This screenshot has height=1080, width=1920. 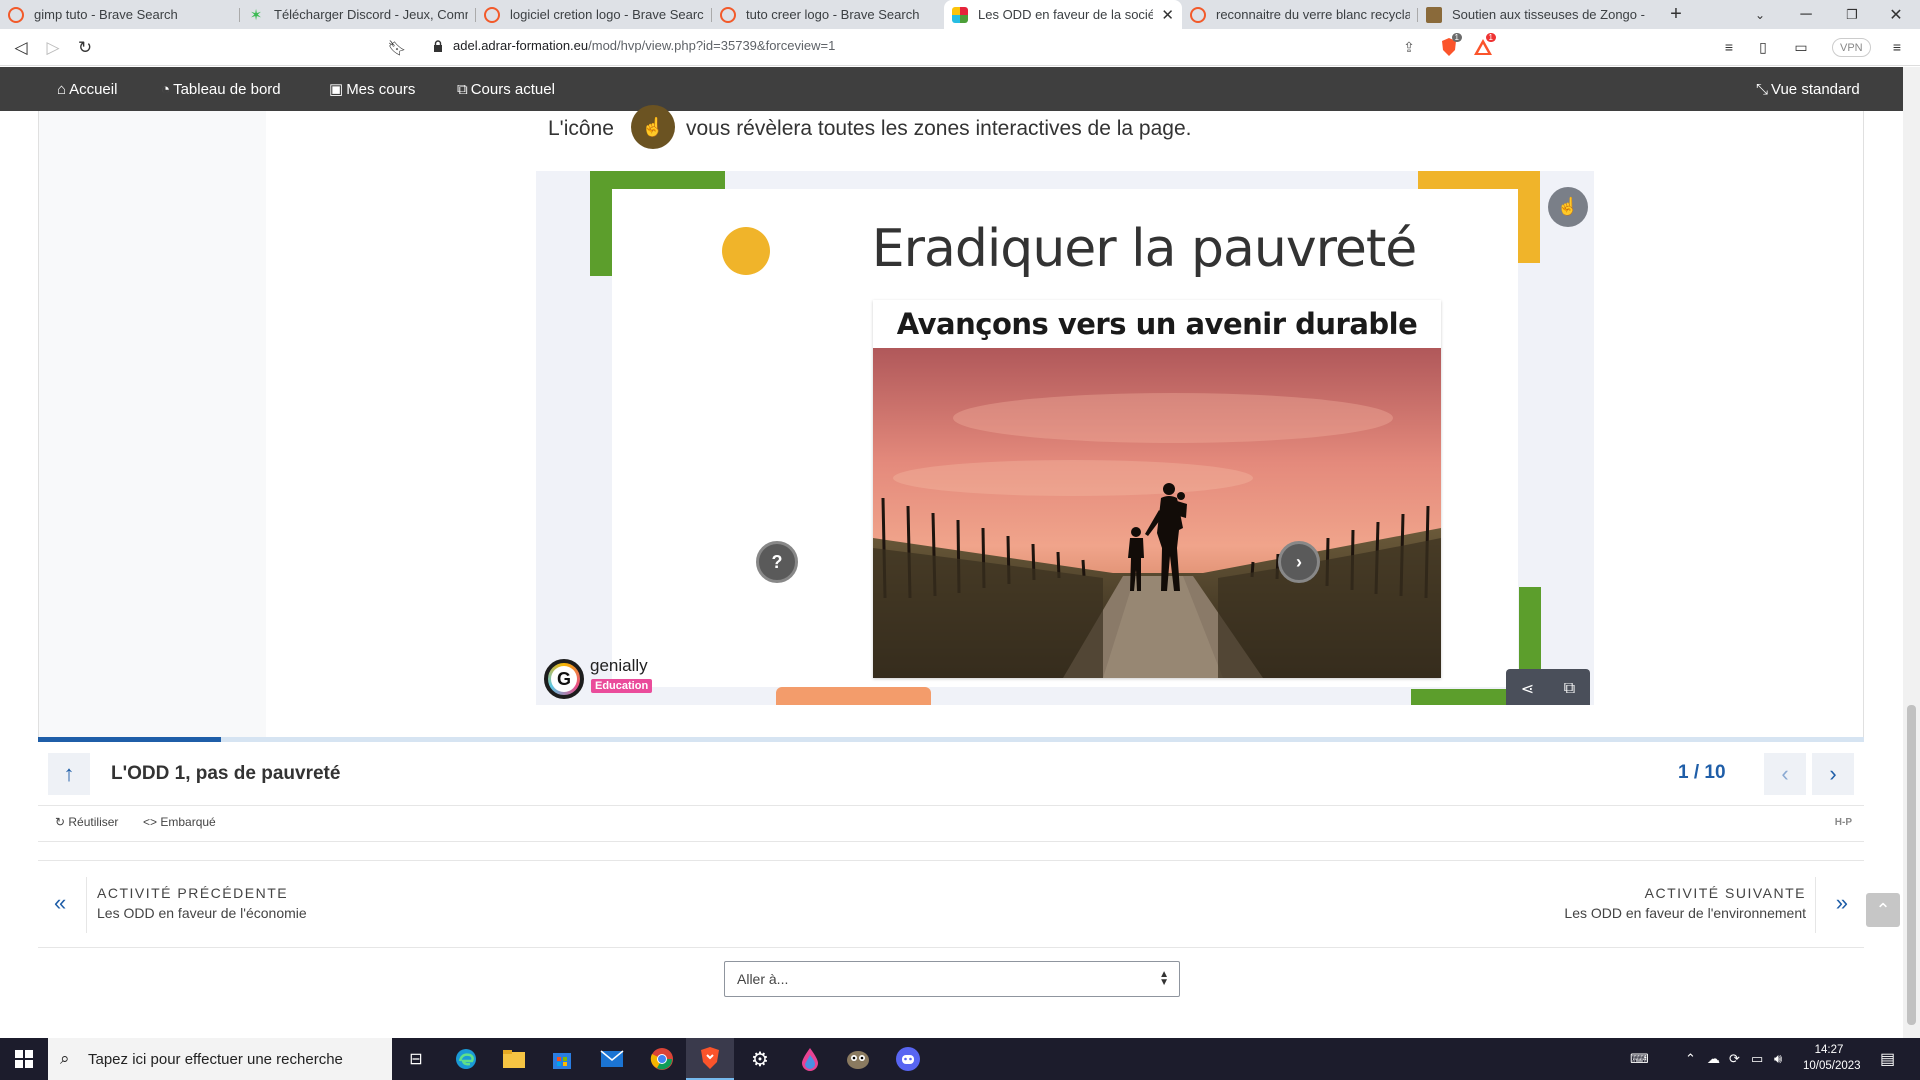 What do you see at coordinates (1734, 1059) in the screenshot?
I see `update-icon: ⟳` at bounding box center [1734, 1059].